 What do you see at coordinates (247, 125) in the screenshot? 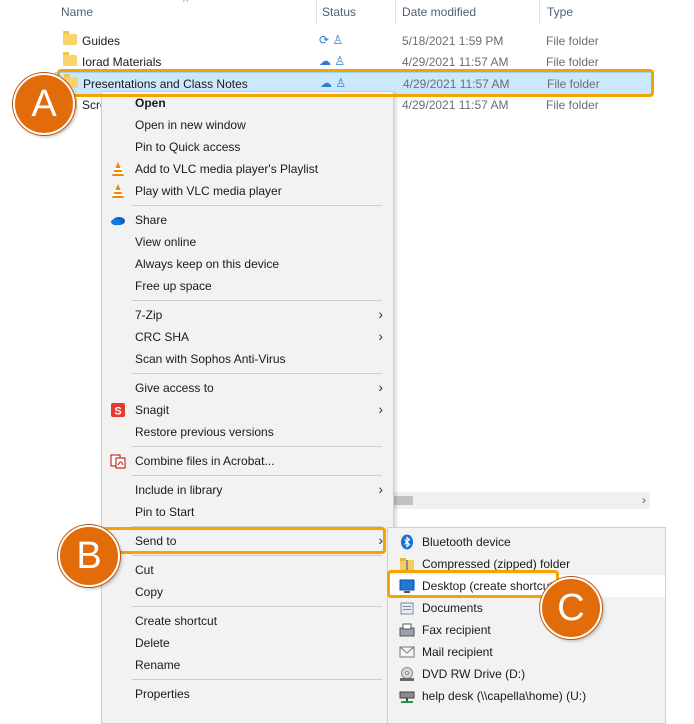
I see `menu-item-open-new-window: Open in new window` at bounding box center [247, 125].